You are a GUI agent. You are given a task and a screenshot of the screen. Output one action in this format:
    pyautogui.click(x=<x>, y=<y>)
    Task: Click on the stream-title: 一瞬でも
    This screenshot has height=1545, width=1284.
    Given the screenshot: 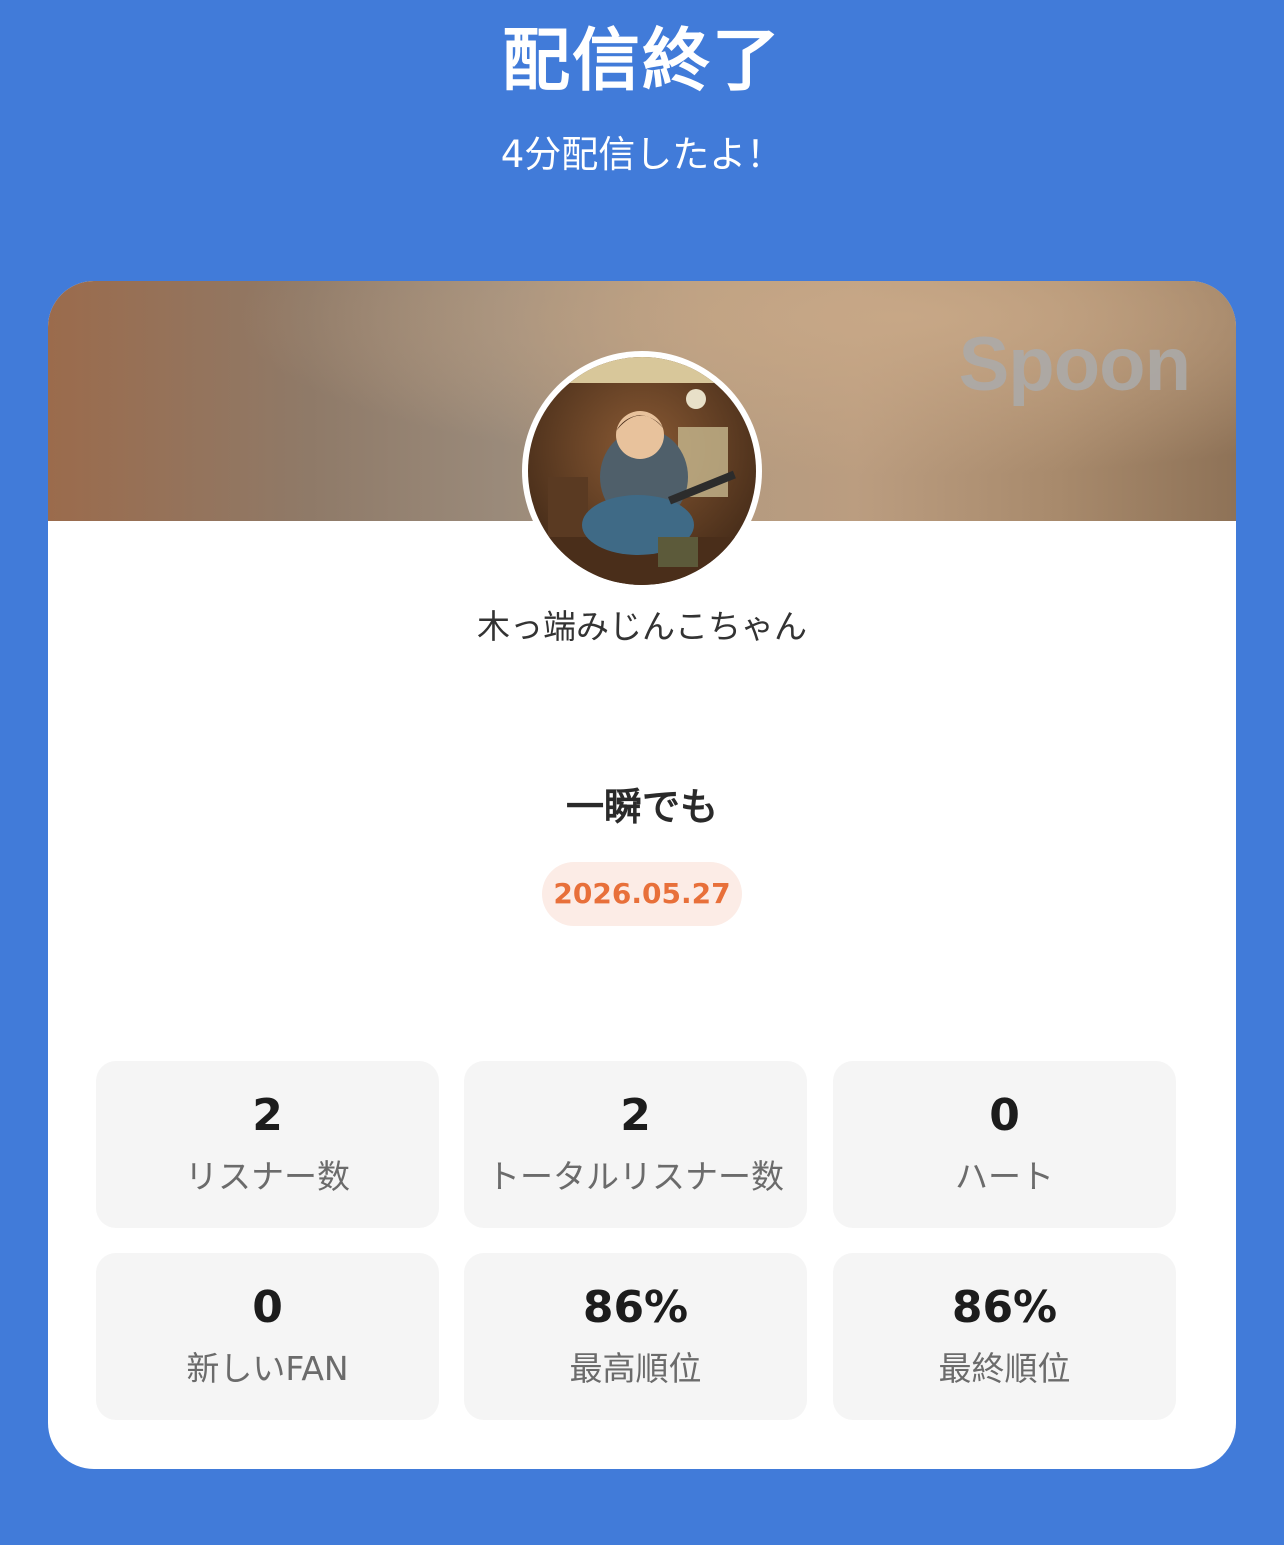 What is the action you would take?
    pyautogui.click(x=641, y=807)
    